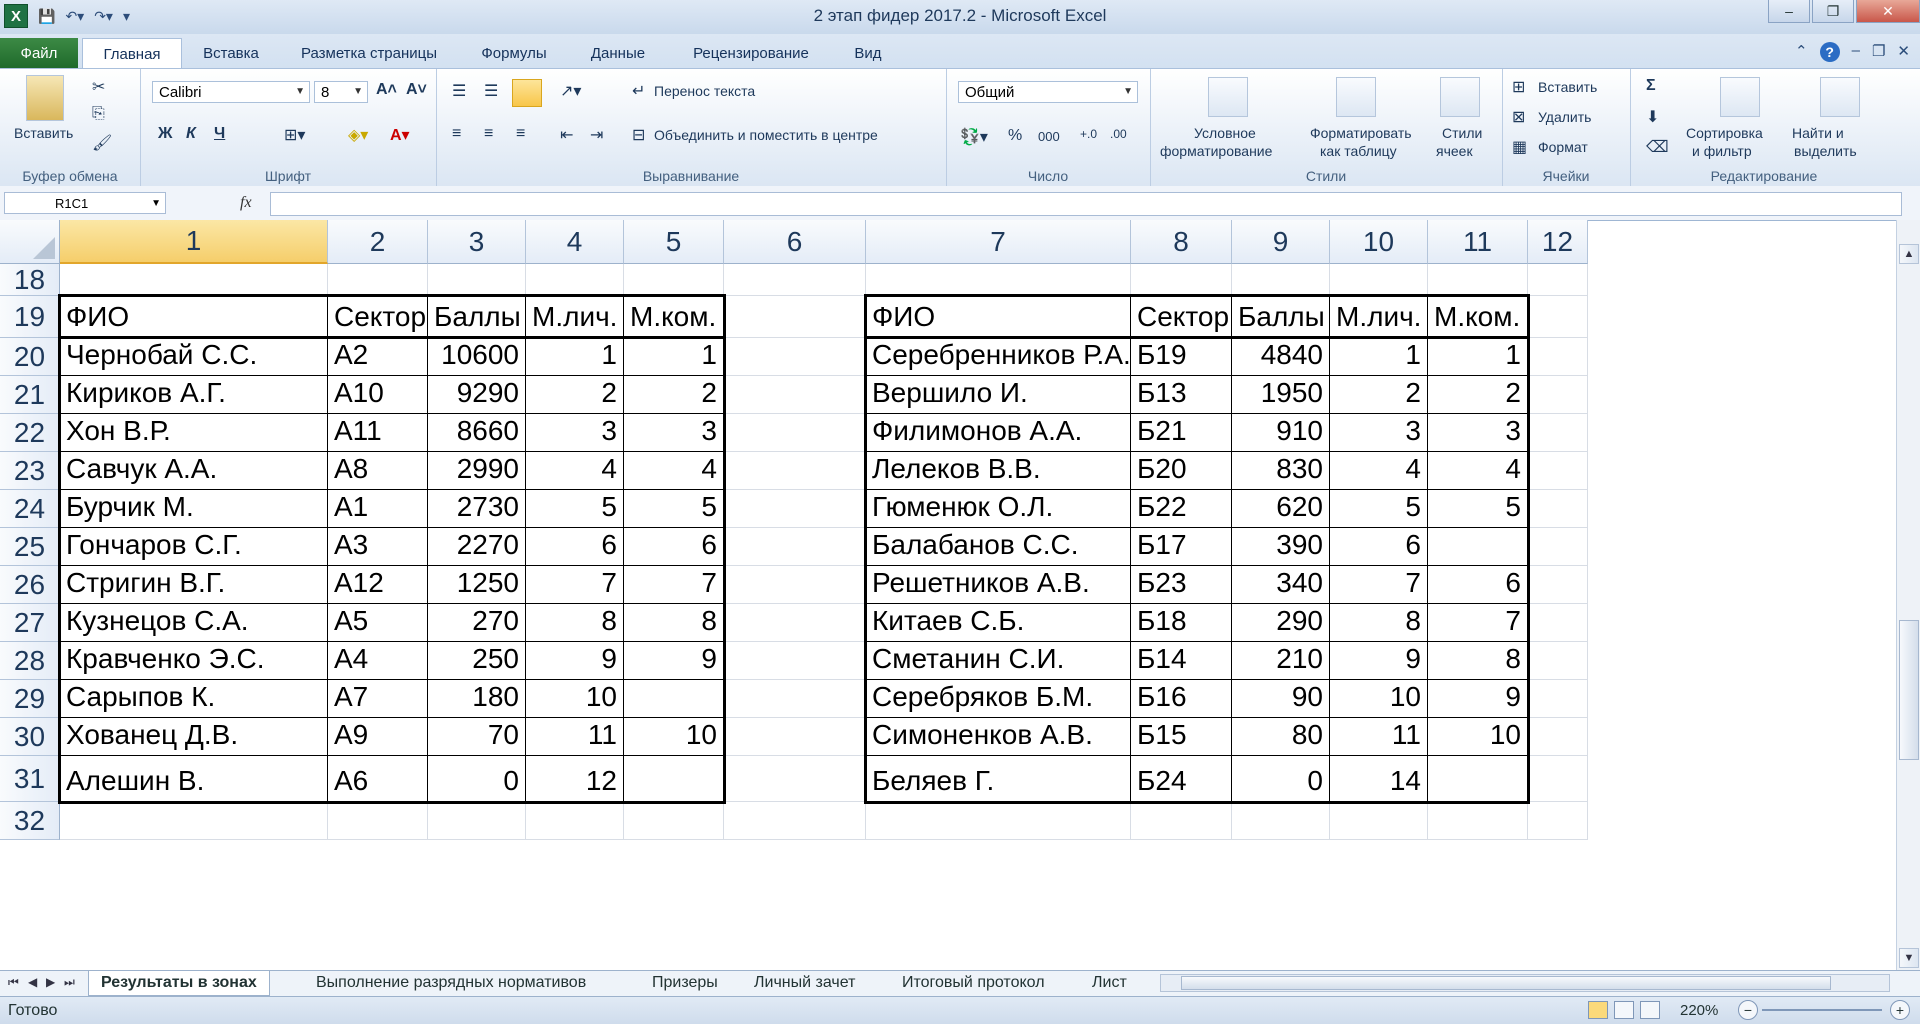  Describe the element at coordinates (1379, 779) in the screenshot. I see `table-cell: 14` at that location.